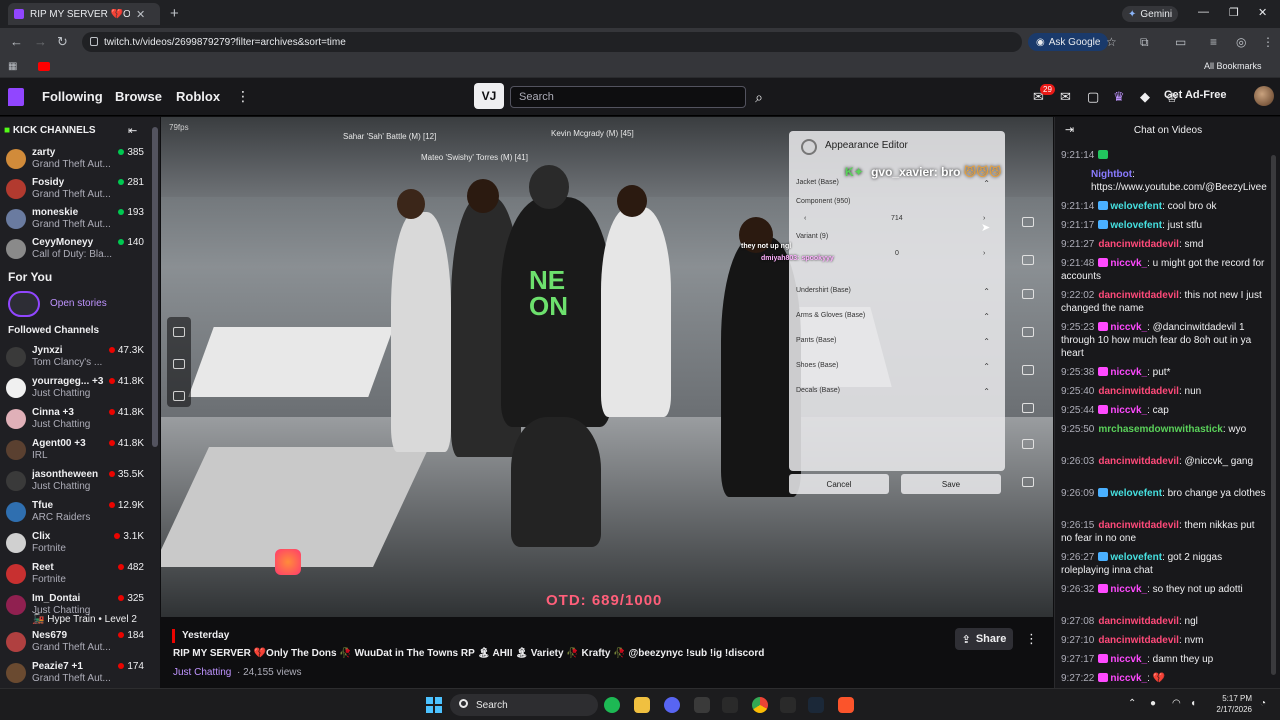 This screenshot has height=720, width=1280. Describe the element at coordinates (896, 391) in the screenshot. I see `editor-row-decals: Decals (Base) ⌃` at that location.